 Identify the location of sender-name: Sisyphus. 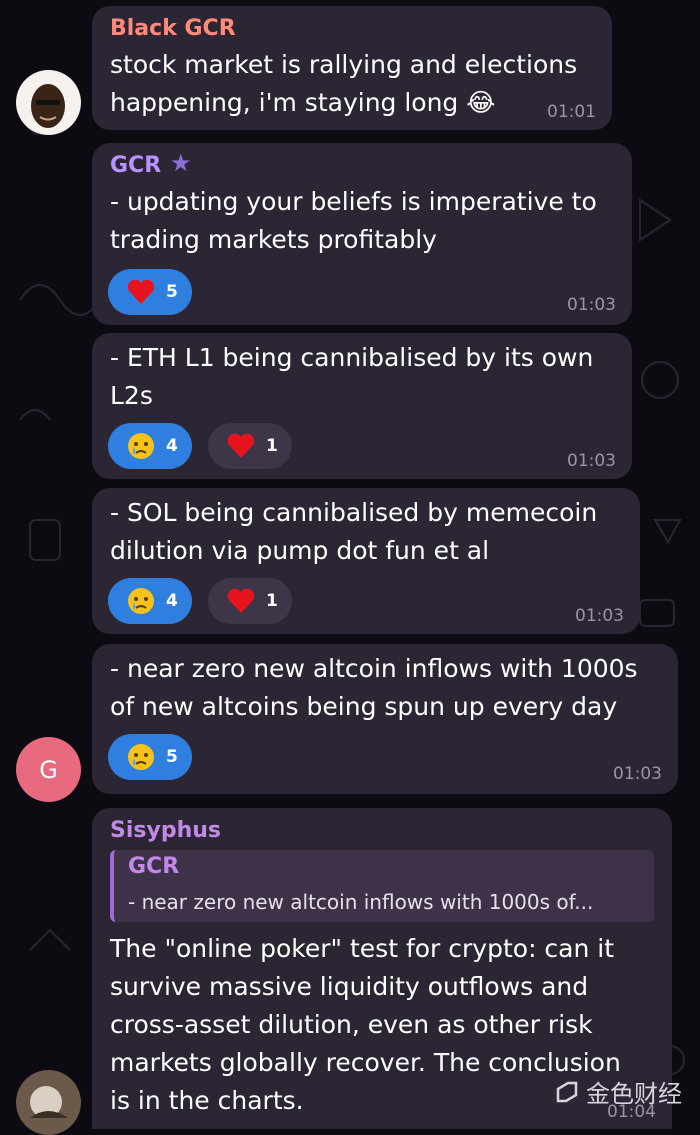
(165, 830).